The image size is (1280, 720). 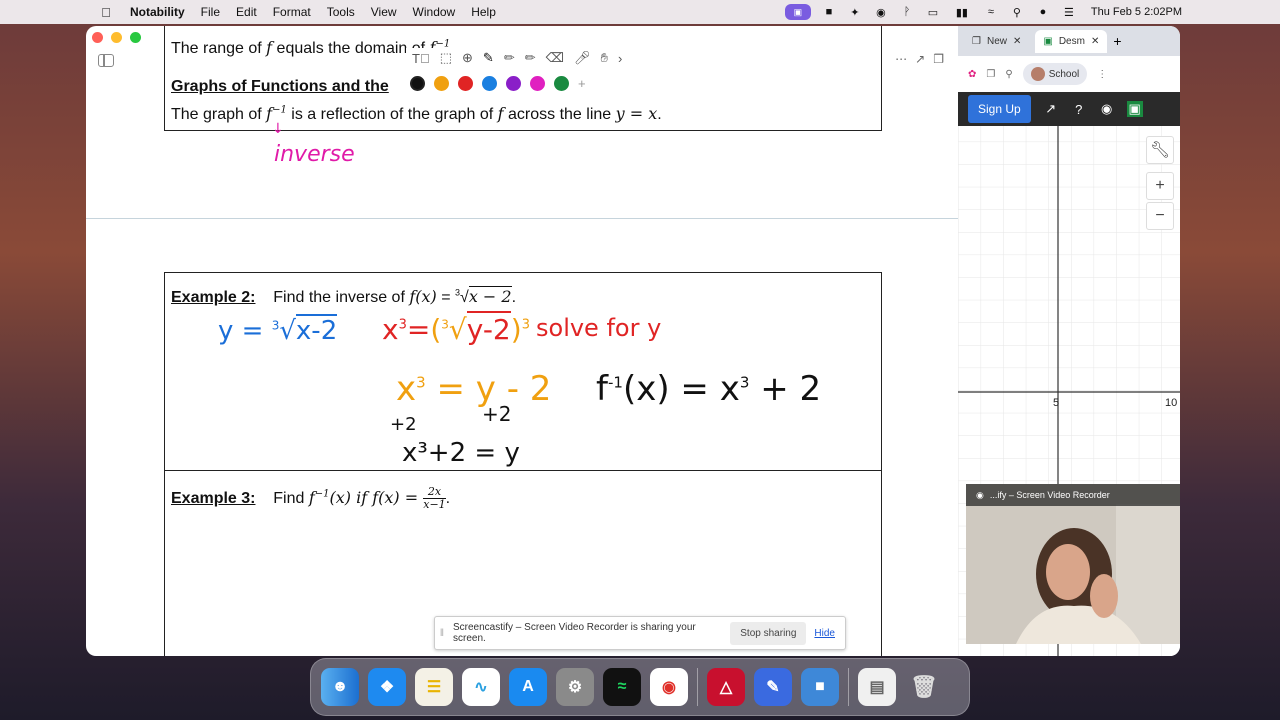 I want to click on finder-icon: ☻, so click(x=340, y=687).